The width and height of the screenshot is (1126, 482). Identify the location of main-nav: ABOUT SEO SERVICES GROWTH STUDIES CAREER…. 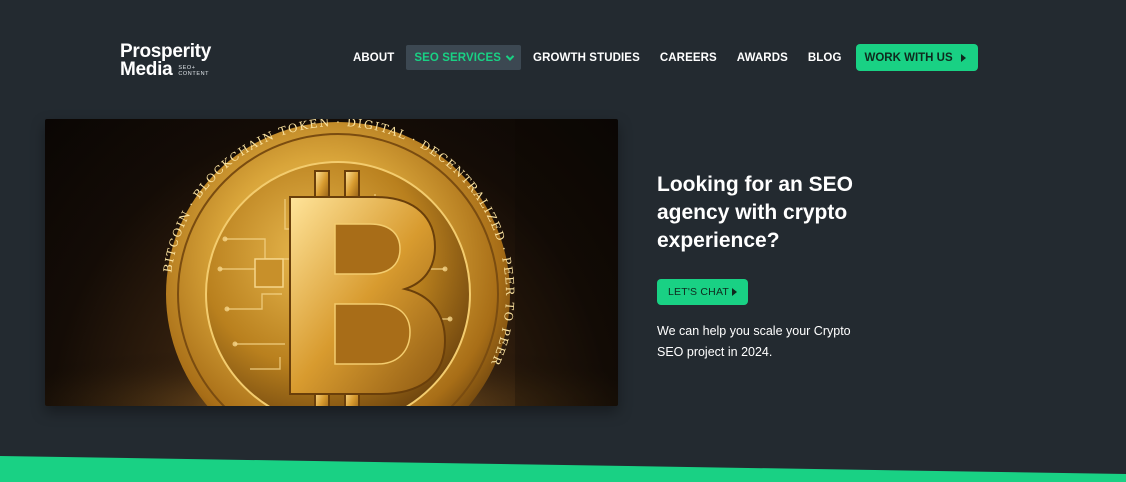
(661, 57).